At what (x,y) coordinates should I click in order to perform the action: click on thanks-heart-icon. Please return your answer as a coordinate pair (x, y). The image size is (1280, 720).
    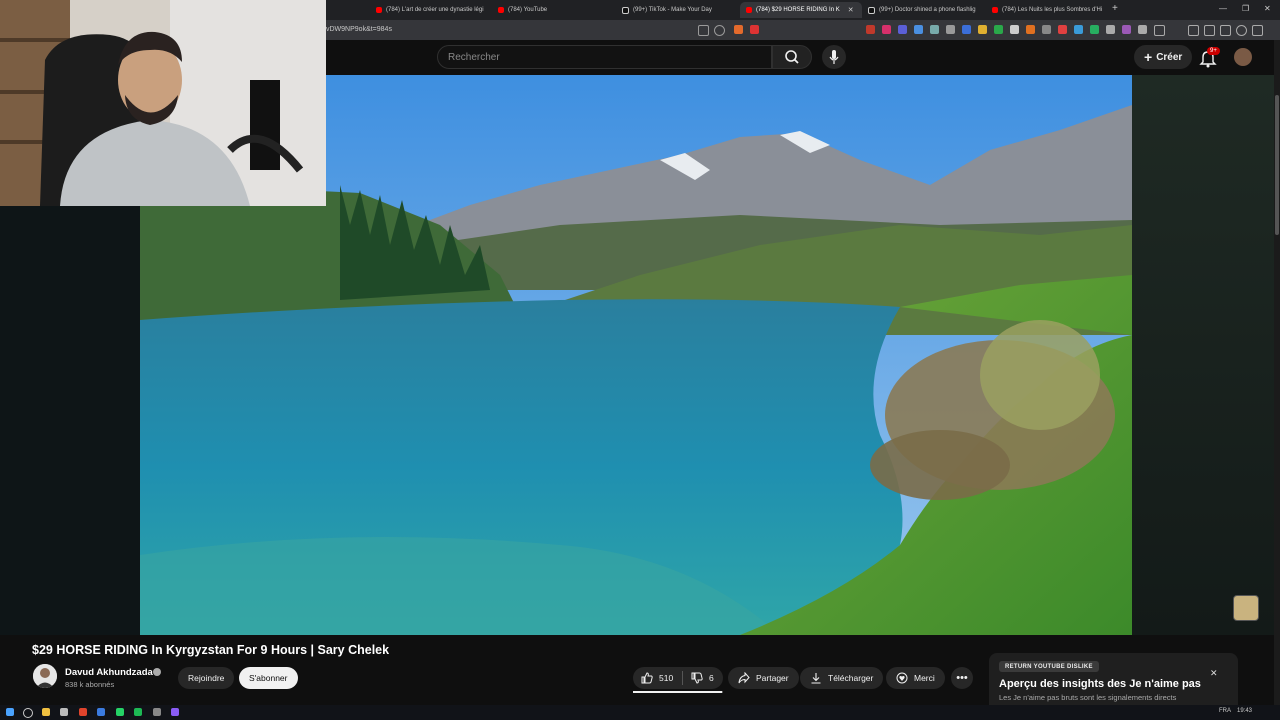
    Looking at the image, I should click on (902, 678).